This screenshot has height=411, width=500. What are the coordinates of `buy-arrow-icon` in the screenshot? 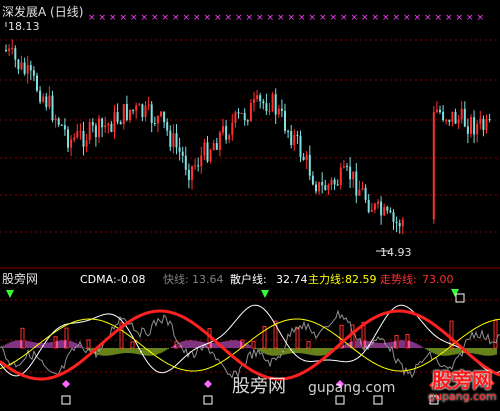 It's located at (455, 293).